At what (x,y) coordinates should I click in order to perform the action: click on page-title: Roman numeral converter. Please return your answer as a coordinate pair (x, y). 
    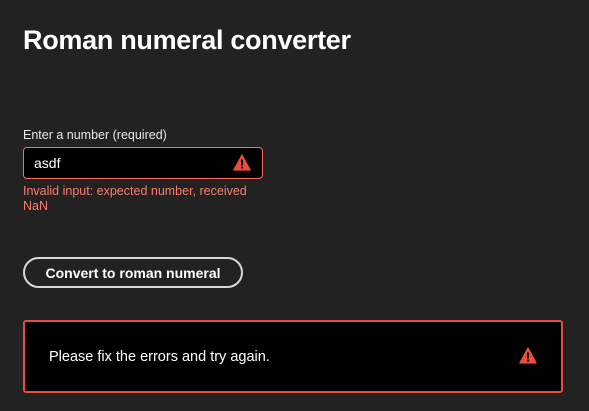
    Looking at the image, I should click on (187, 40).